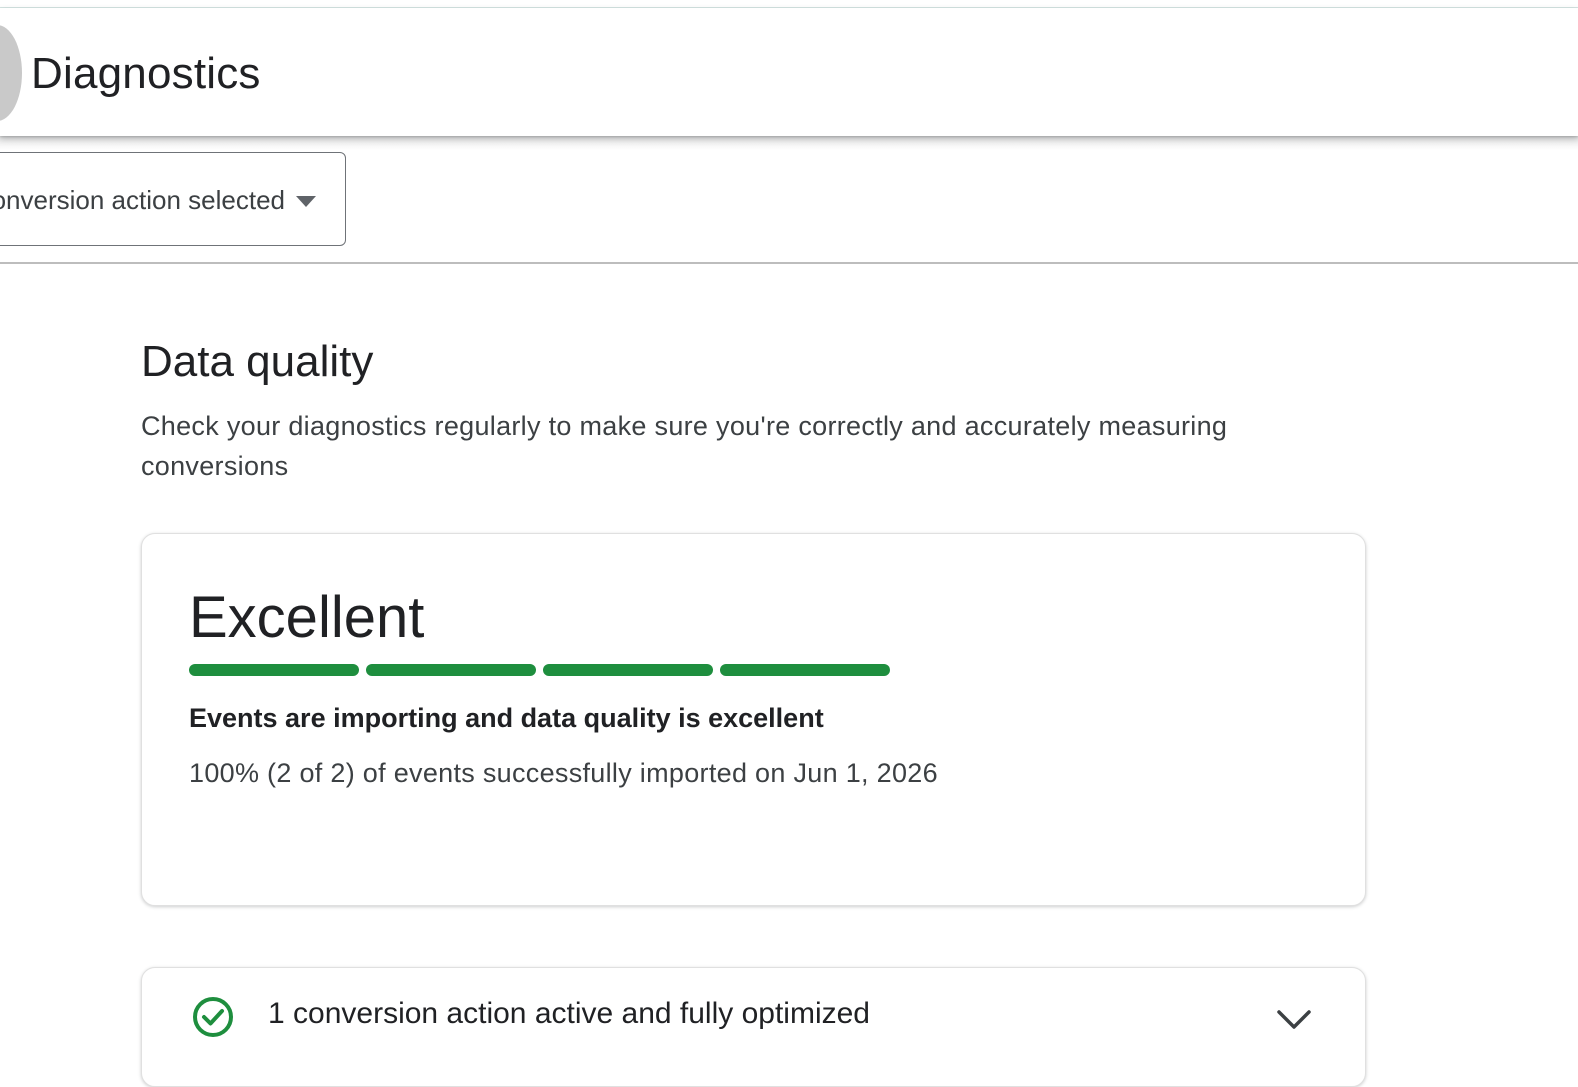  What do you see at coordinates (257, 361) in the screenshot?
I see `section-title: Data quality` at bounding box center [257, 361].